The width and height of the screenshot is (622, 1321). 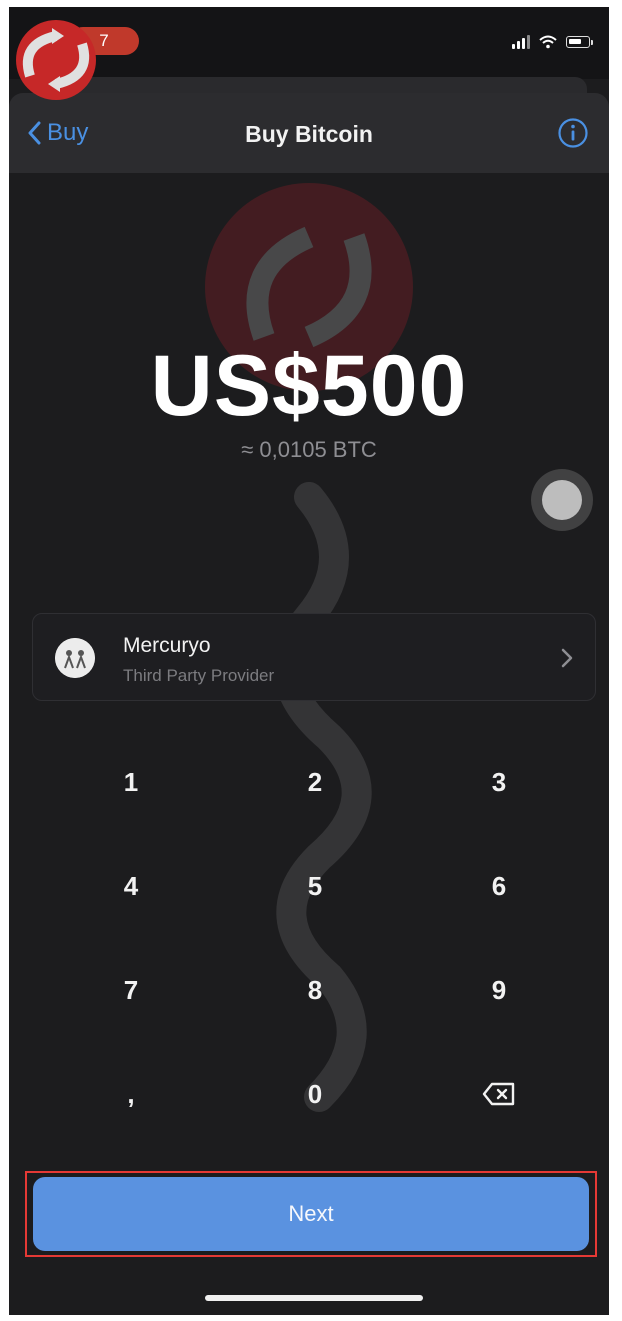 I want to click on fiat-amount: US$500, so click(x=309, y=386).